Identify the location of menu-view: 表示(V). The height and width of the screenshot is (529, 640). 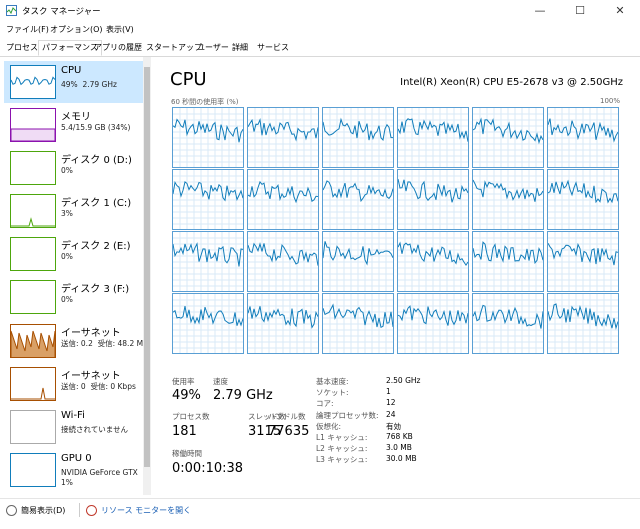
(120, 29).